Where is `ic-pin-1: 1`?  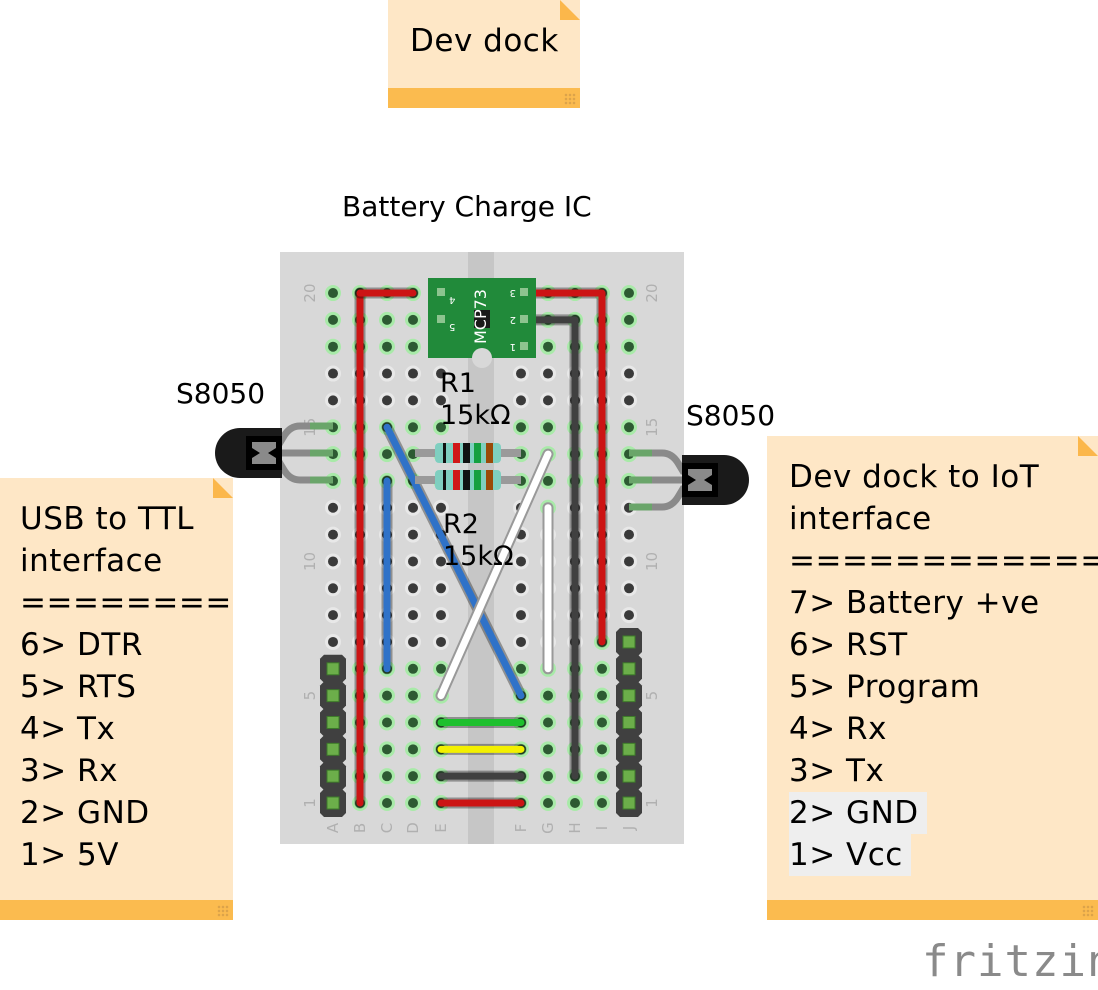
ic-pin-1: 1 is located at coordinates (513, 346).